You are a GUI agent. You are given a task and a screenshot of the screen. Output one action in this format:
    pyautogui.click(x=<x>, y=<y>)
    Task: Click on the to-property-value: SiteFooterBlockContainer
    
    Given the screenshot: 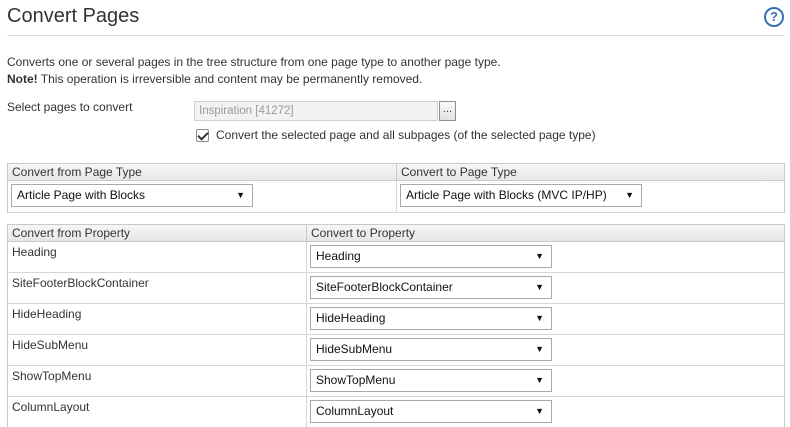 What is the action you would take?
    pyautogui.click(x=384, y=287)
    